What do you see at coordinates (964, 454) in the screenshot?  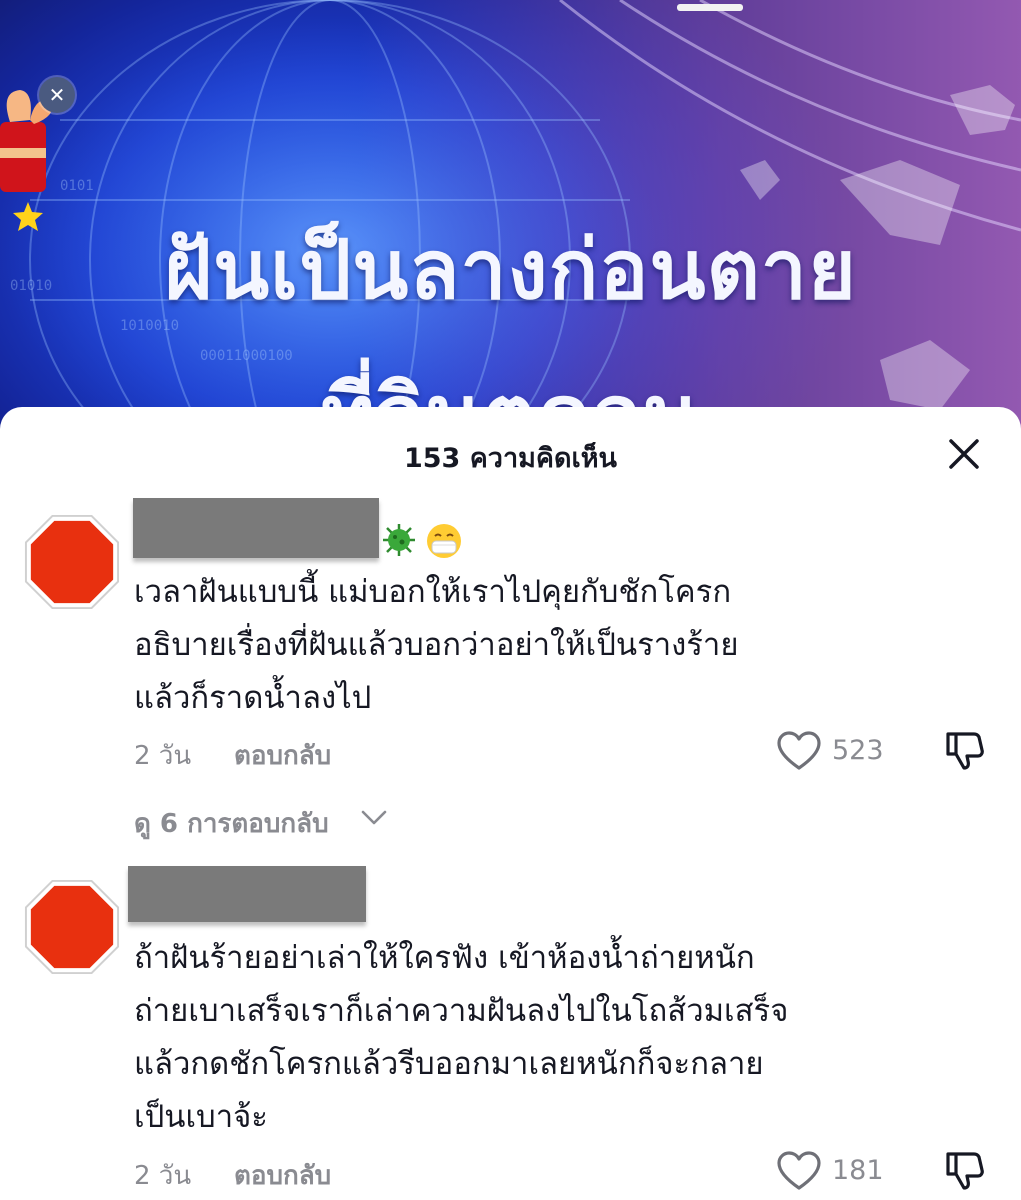 I see `close-sheet-icon` at bounding box center [964, 454].